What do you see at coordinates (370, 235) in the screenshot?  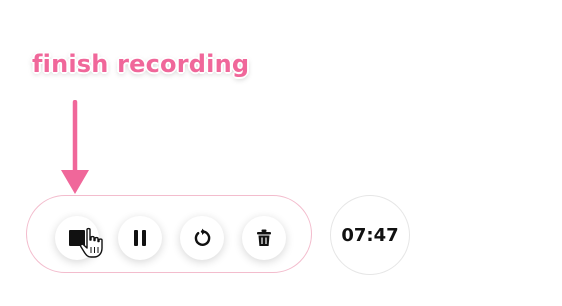 I see `recording-timer: 07:47` at bounding box center [370, 235].